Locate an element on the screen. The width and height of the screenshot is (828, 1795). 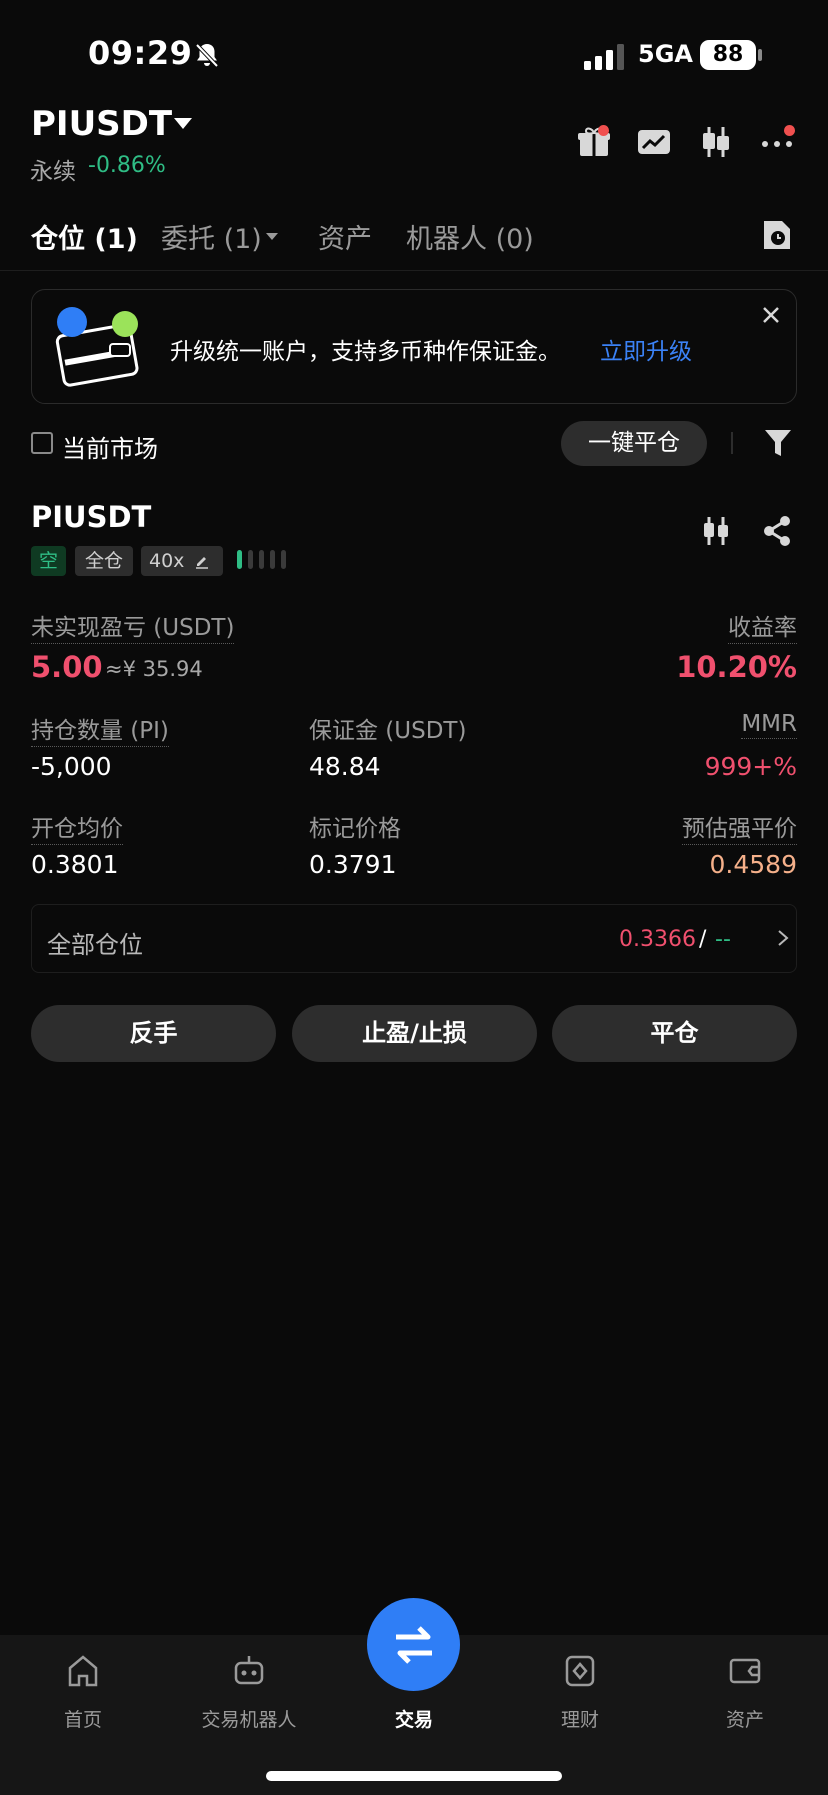
position-size-label: 持仓数量 (PI) is located at coordinates (100, 729).